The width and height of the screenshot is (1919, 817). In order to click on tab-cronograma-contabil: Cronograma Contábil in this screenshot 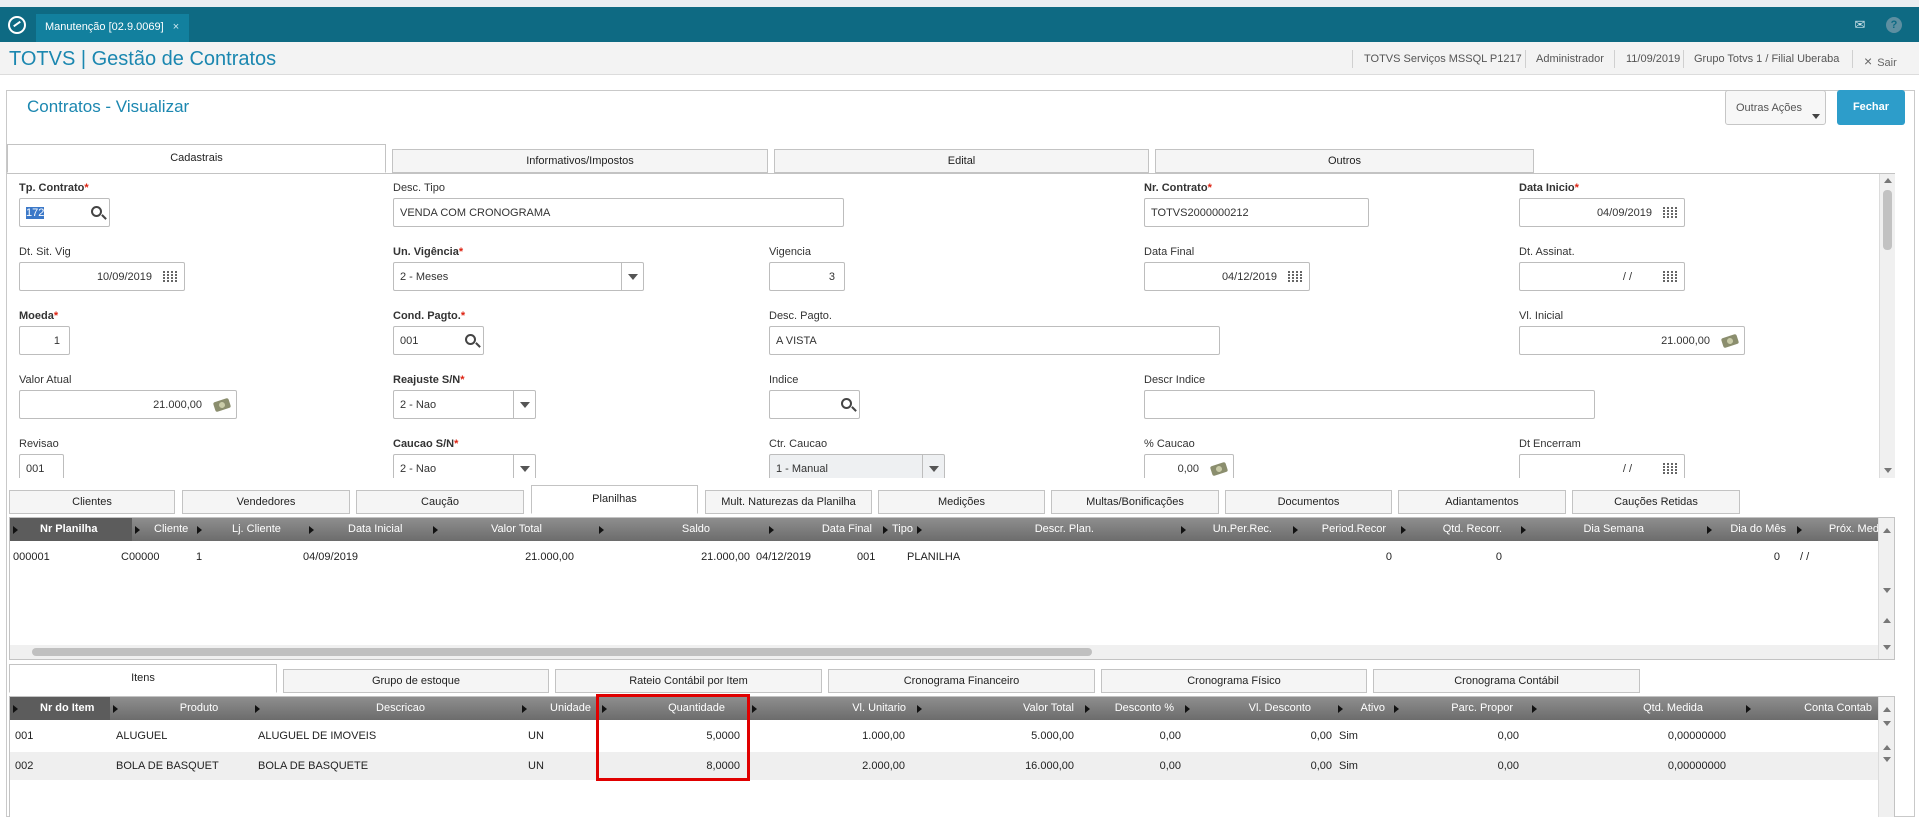, I will do `click(1506, 681)`.